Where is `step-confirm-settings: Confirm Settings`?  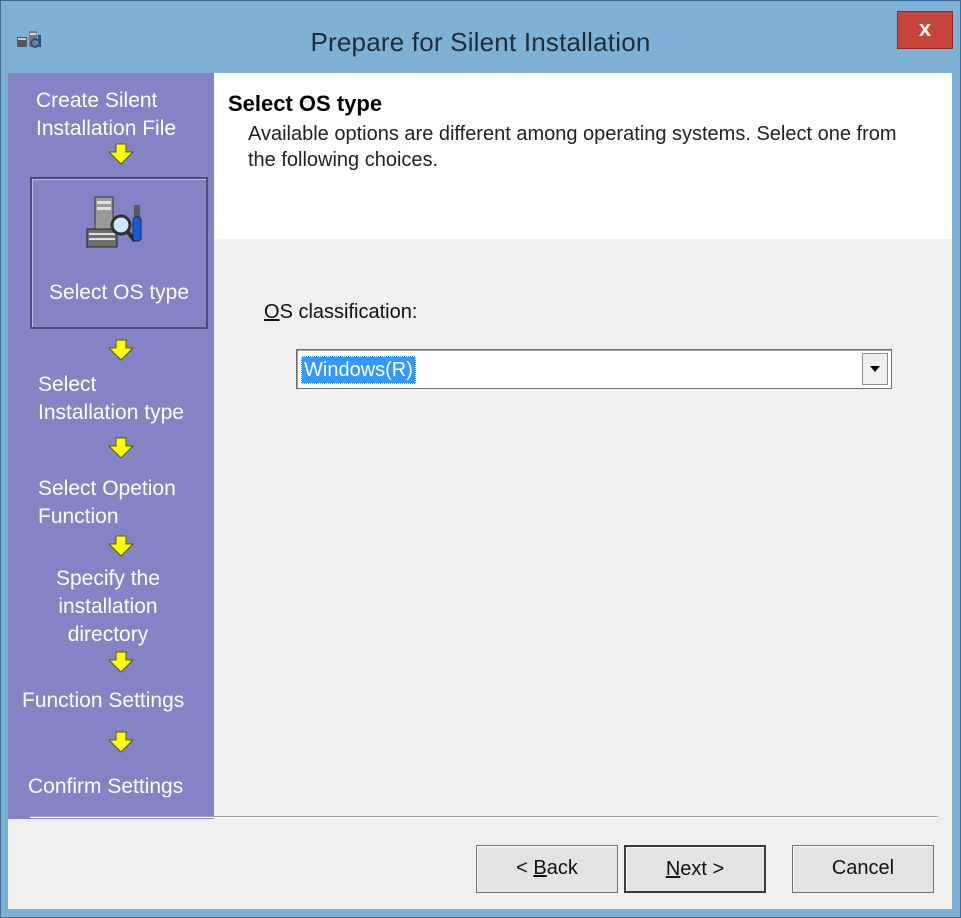 step-confirm-settings: Confirm Settings is located at coordinates (106, 786).